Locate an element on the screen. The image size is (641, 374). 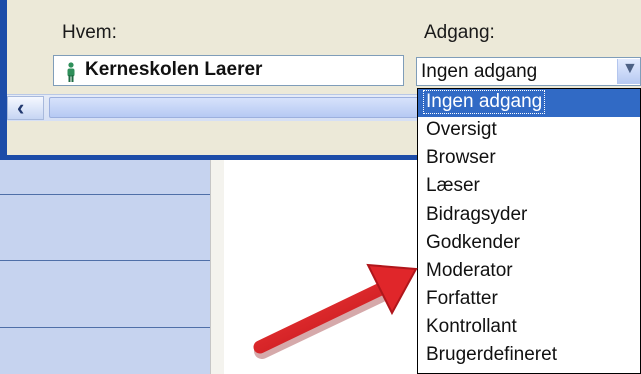
window-frame-left is located at coordinates (3, 80).